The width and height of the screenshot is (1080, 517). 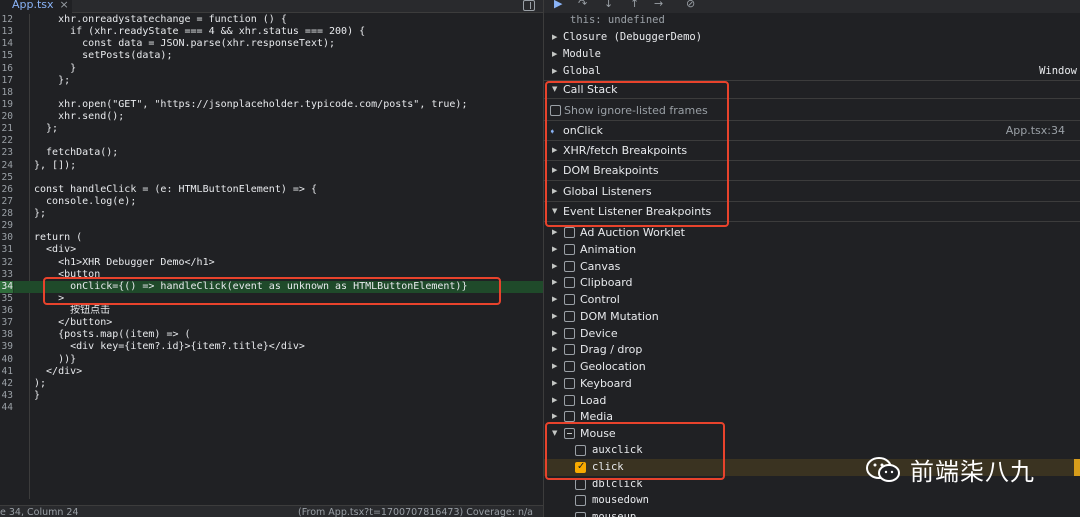 I want to click on code-line: 20 xhr.send();, so click(x=271, y=117).